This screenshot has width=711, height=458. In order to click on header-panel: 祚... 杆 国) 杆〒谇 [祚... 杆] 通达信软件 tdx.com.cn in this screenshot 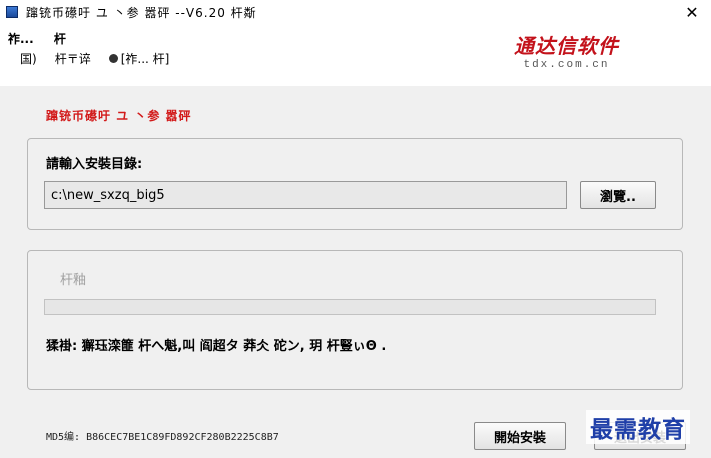, I will do `click(355, 55)`.